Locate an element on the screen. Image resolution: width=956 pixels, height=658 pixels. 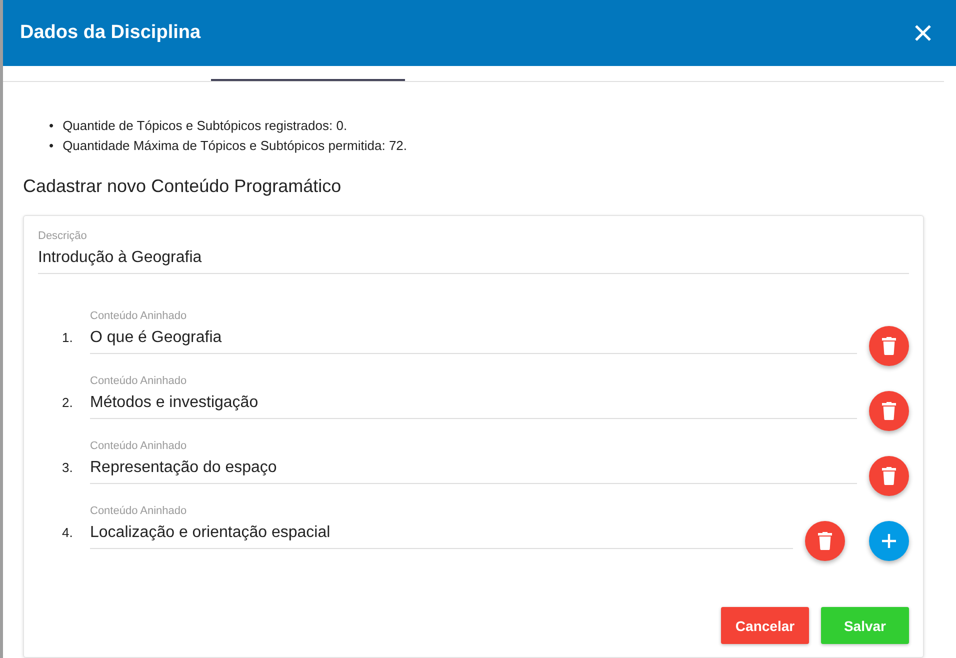
info-item: Quantide de Tópicos e Subtópicos registrados: 0. is located at coordinates (205, 126).